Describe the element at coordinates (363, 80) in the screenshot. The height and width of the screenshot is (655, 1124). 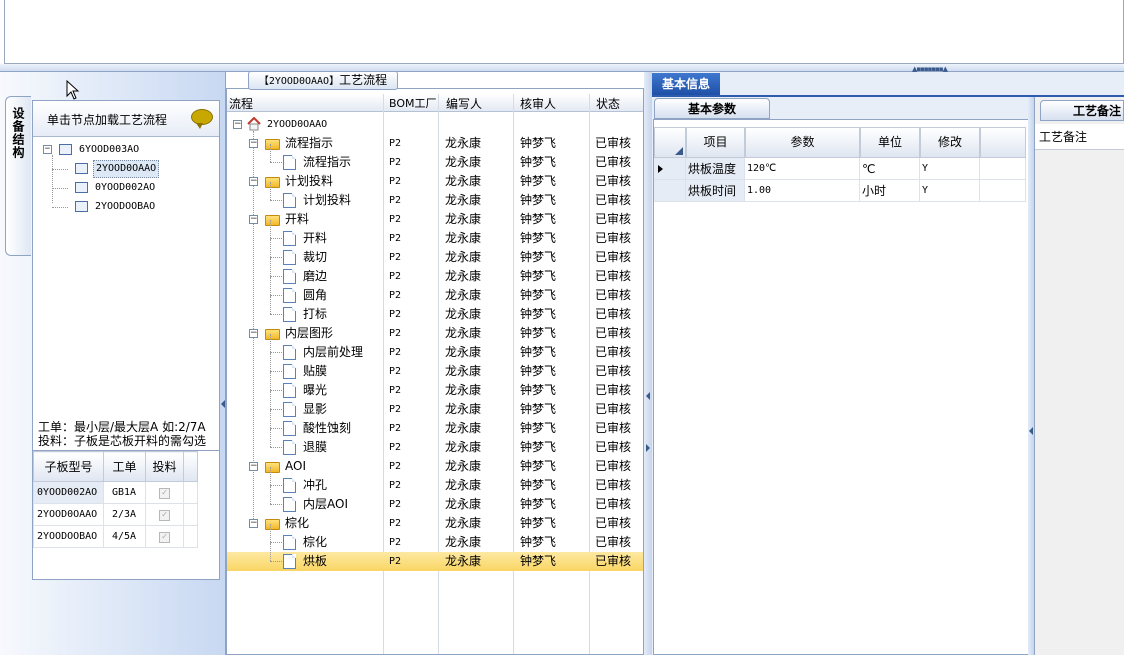
I see `caption-text: 工艺流程` at that location.